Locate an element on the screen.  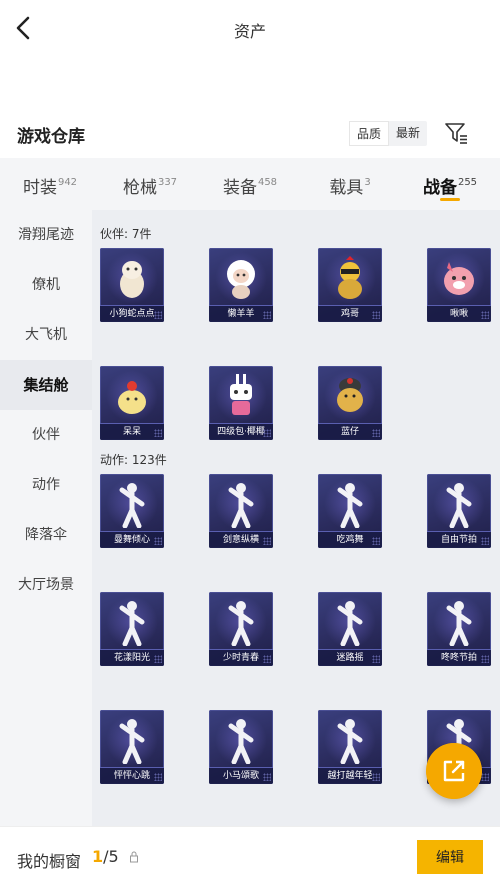
showcase-count: 1/5 is located at coordinates (105, 856).